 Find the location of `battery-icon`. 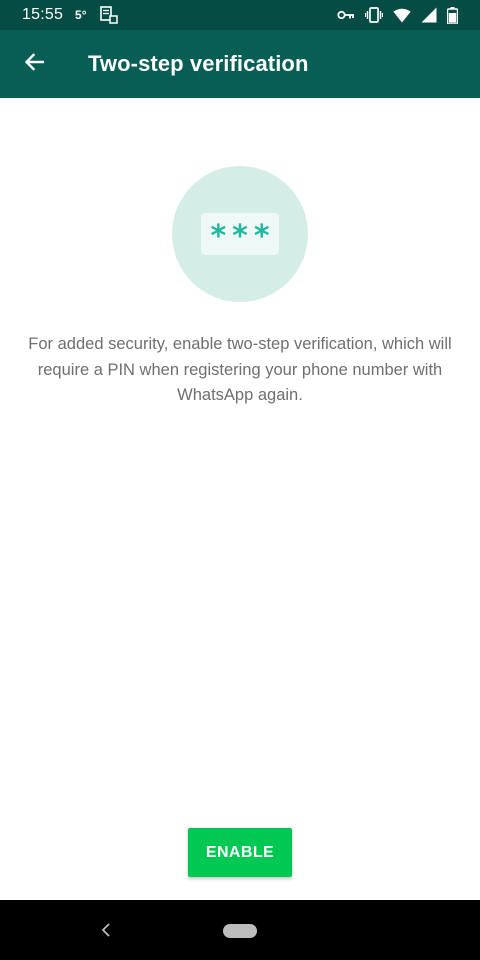

battery-icon is located at coordinates (452, 15).